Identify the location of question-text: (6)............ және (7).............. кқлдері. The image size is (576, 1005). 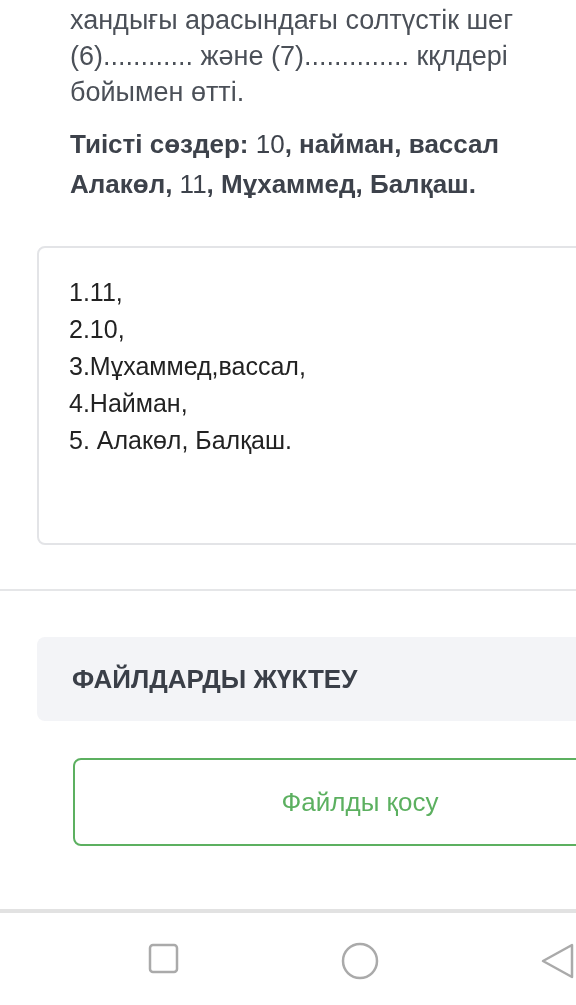
(289, 56).